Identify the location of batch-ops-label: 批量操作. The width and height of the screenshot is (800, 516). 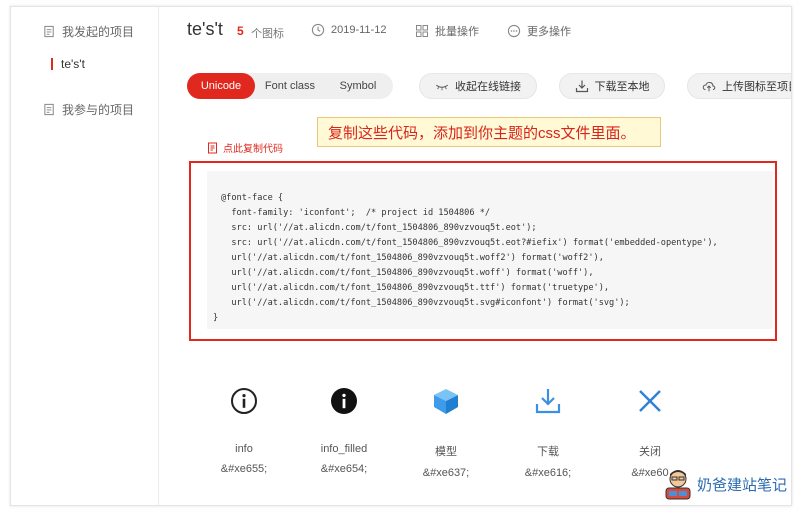
(457, 32).